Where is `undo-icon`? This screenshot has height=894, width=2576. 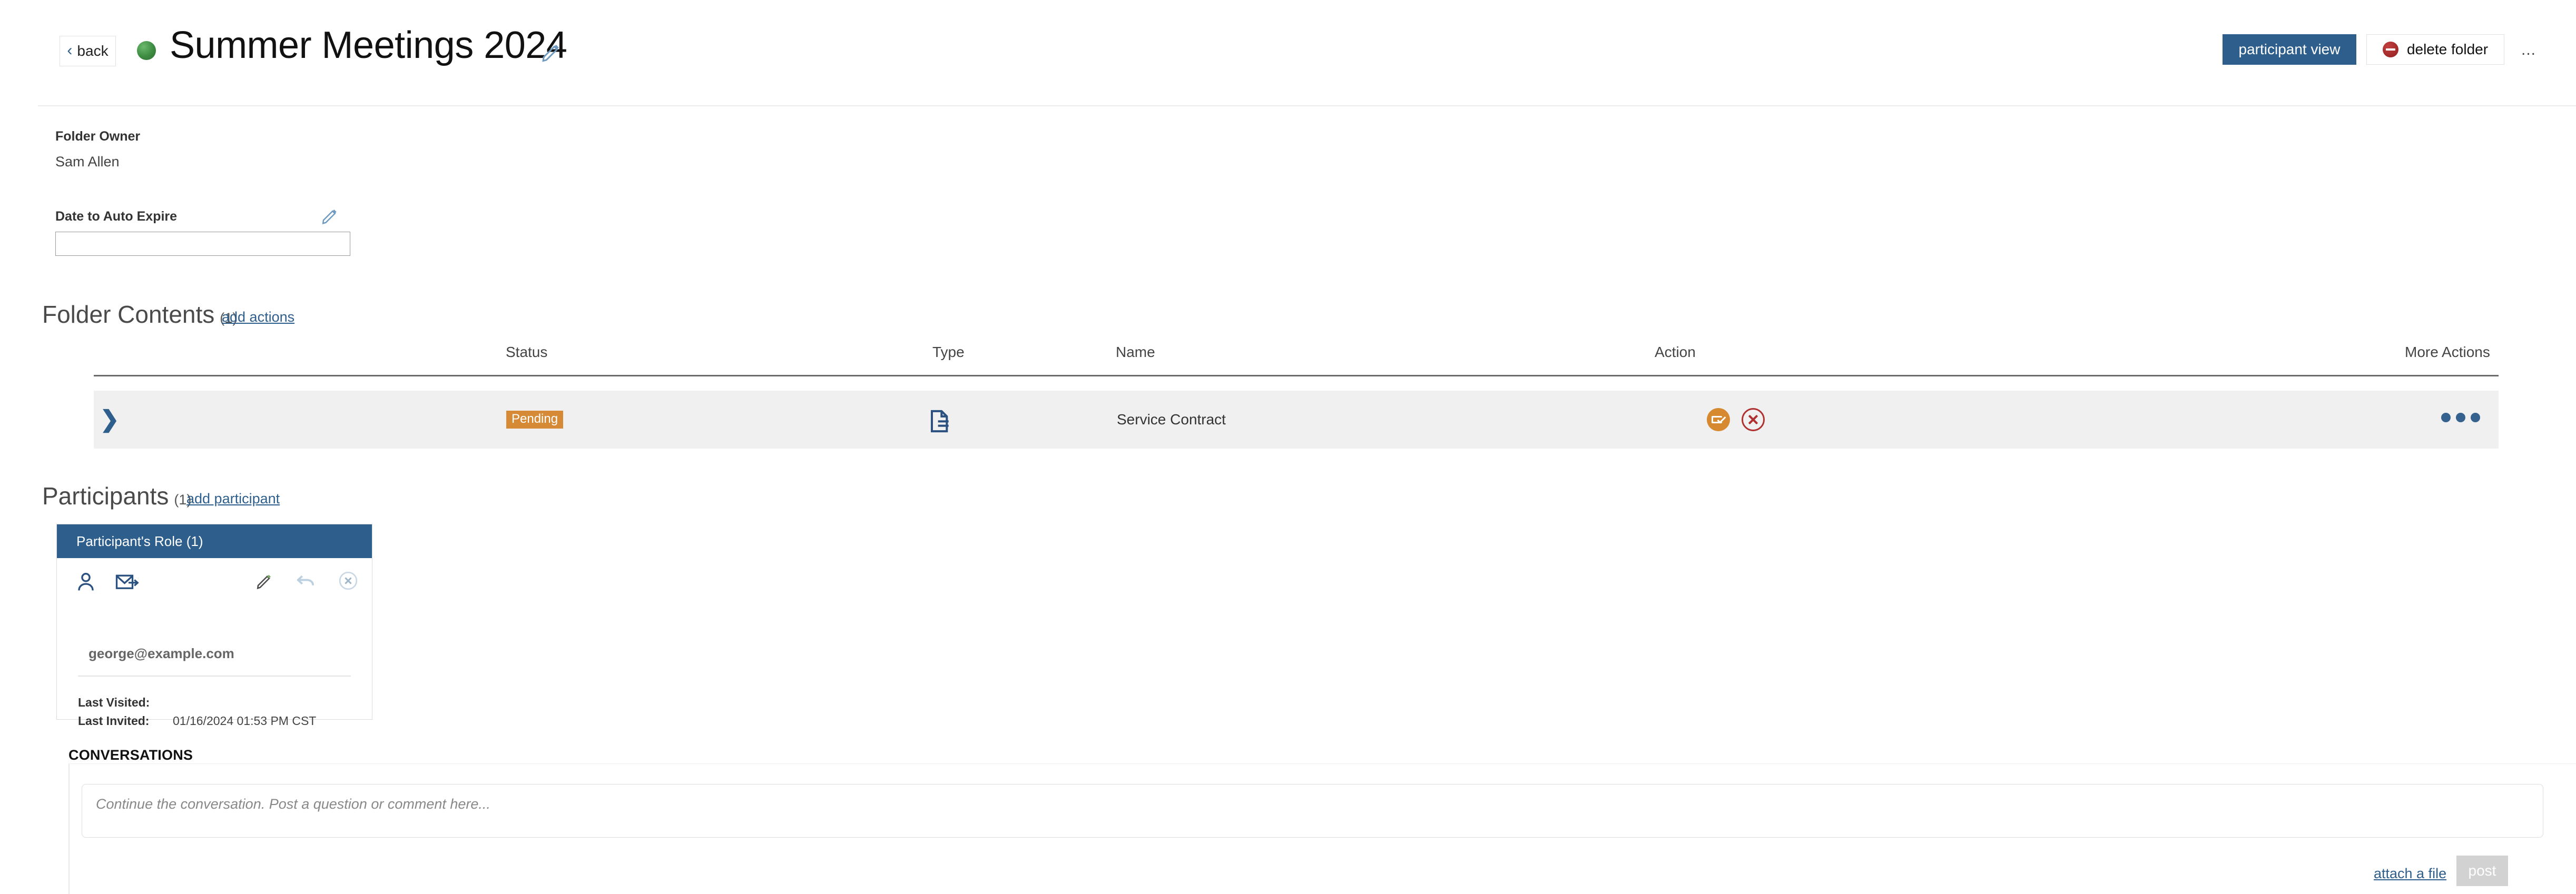 undo-icon is located at coordinates (306, 582).